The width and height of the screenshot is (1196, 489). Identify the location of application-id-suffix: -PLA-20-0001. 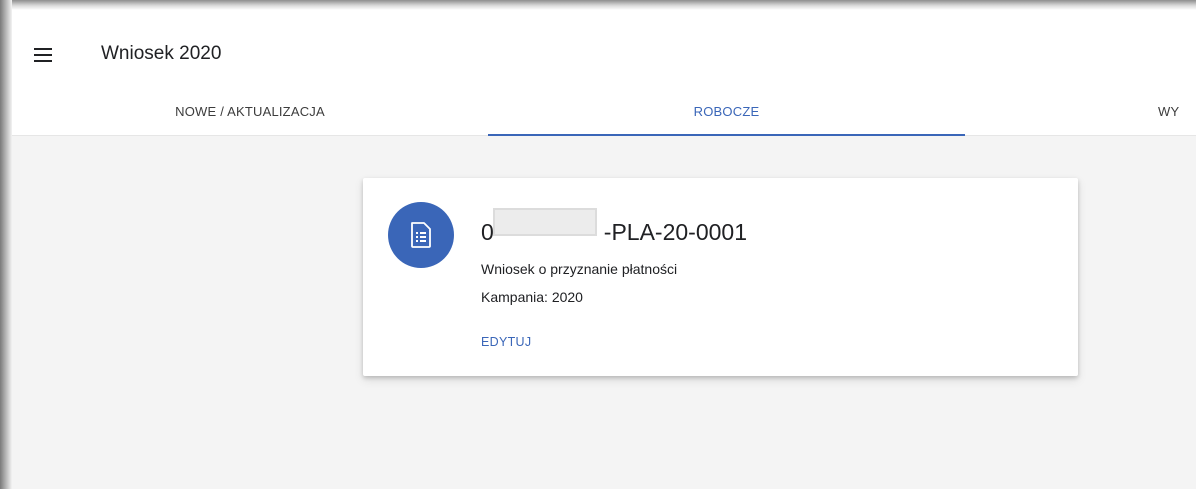
(675, 232).